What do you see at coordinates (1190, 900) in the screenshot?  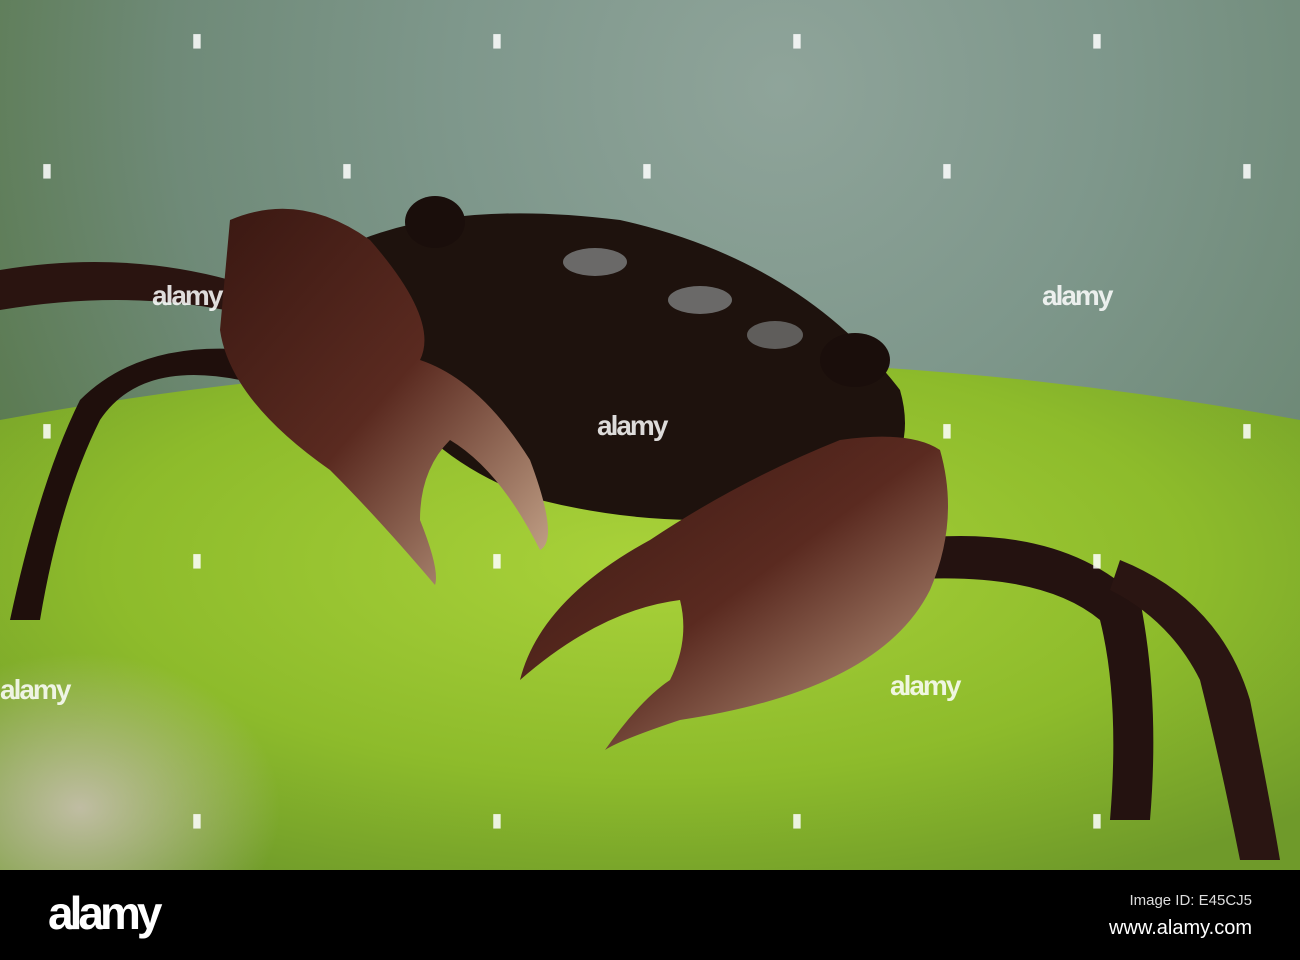 I see `image-id: Image ID: E45CJ5` at bounding box center [1190, 900].